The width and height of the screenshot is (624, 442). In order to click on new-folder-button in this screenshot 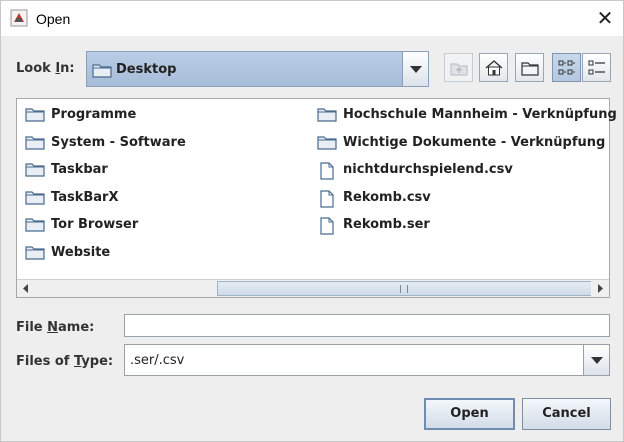, I will do `click(529, 67)`.